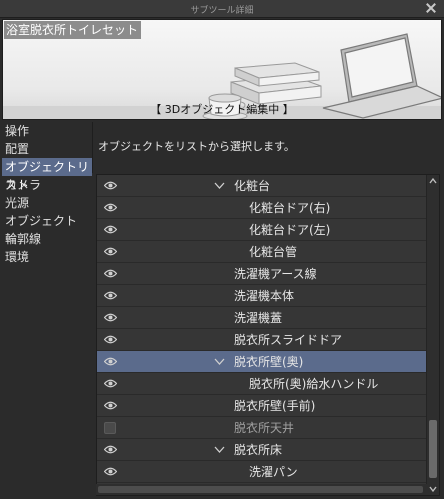 This screenshot has height=499, width=444. I want to click on object-list-row: 化粧台ドア(左), so click(268, 230).